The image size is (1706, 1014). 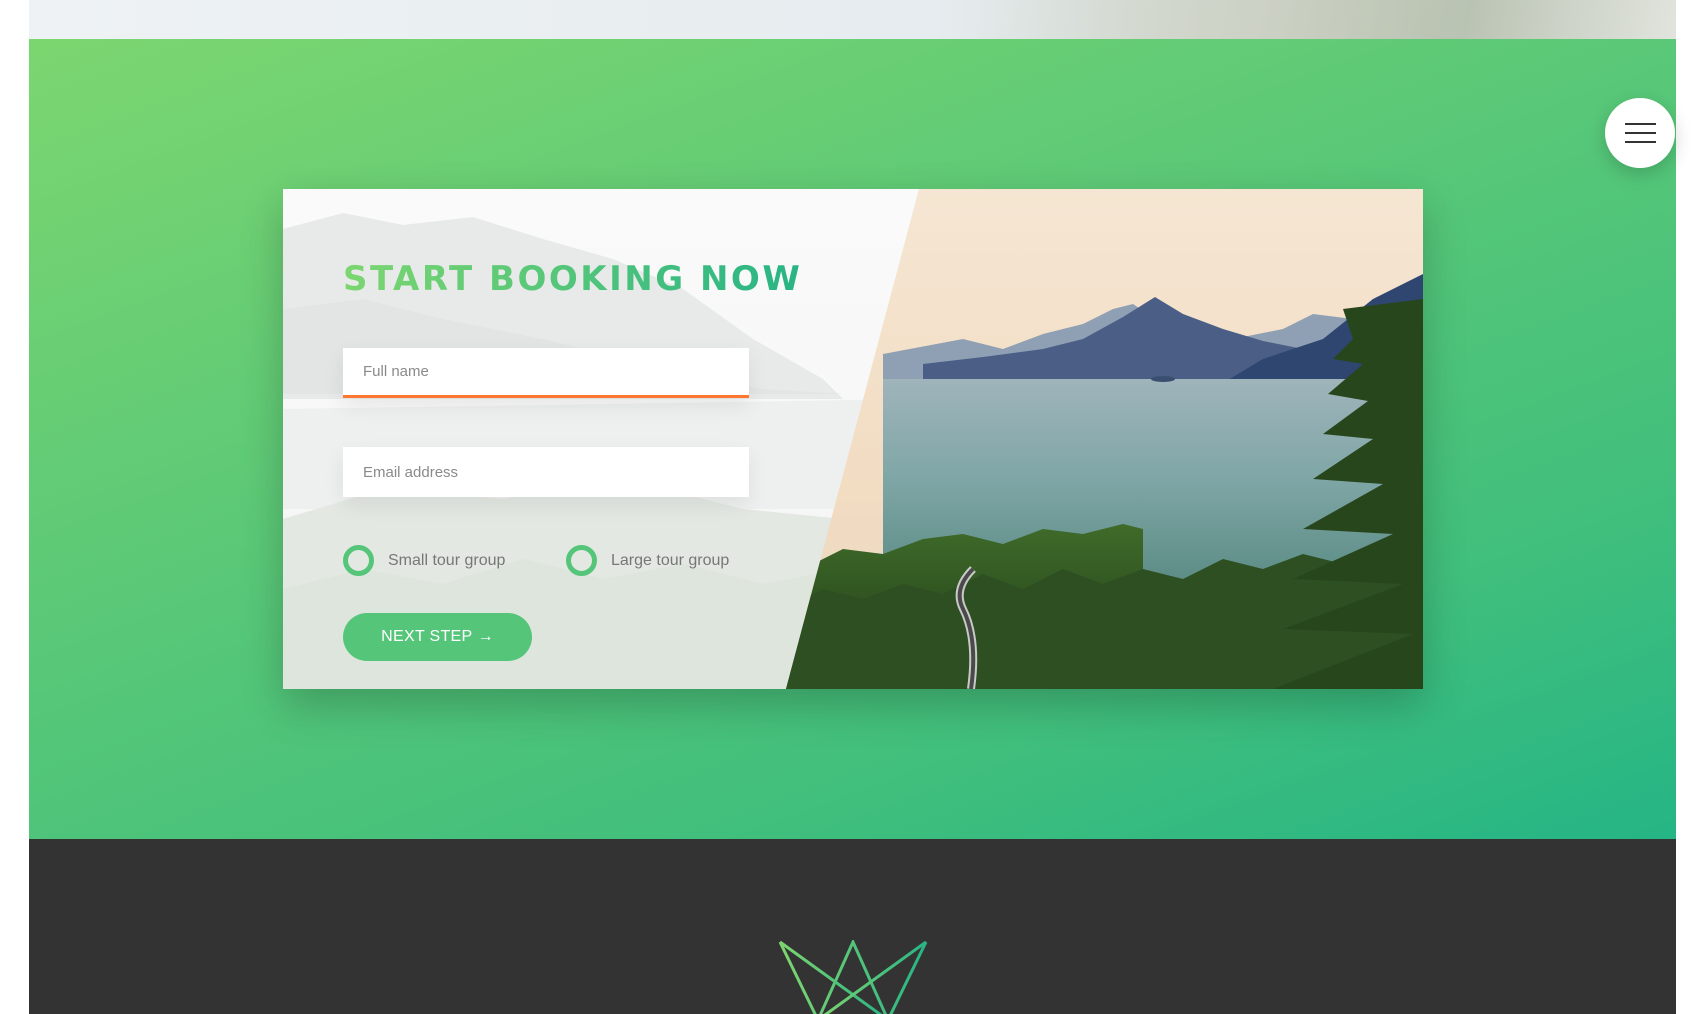 I want to click on email-input, so click(x=546, y=472).